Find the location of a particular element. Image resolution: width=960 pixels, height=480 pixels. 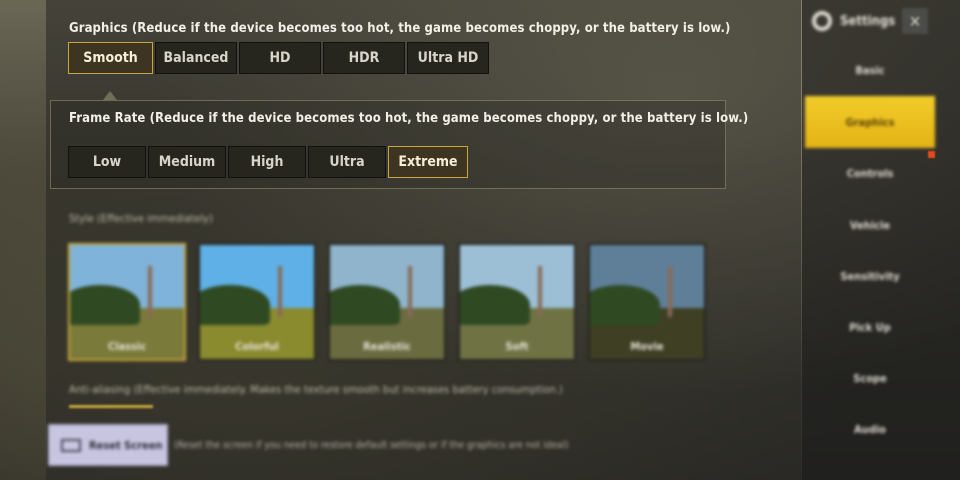

anti-aliasing-selector is located at coordinates (111, 406).